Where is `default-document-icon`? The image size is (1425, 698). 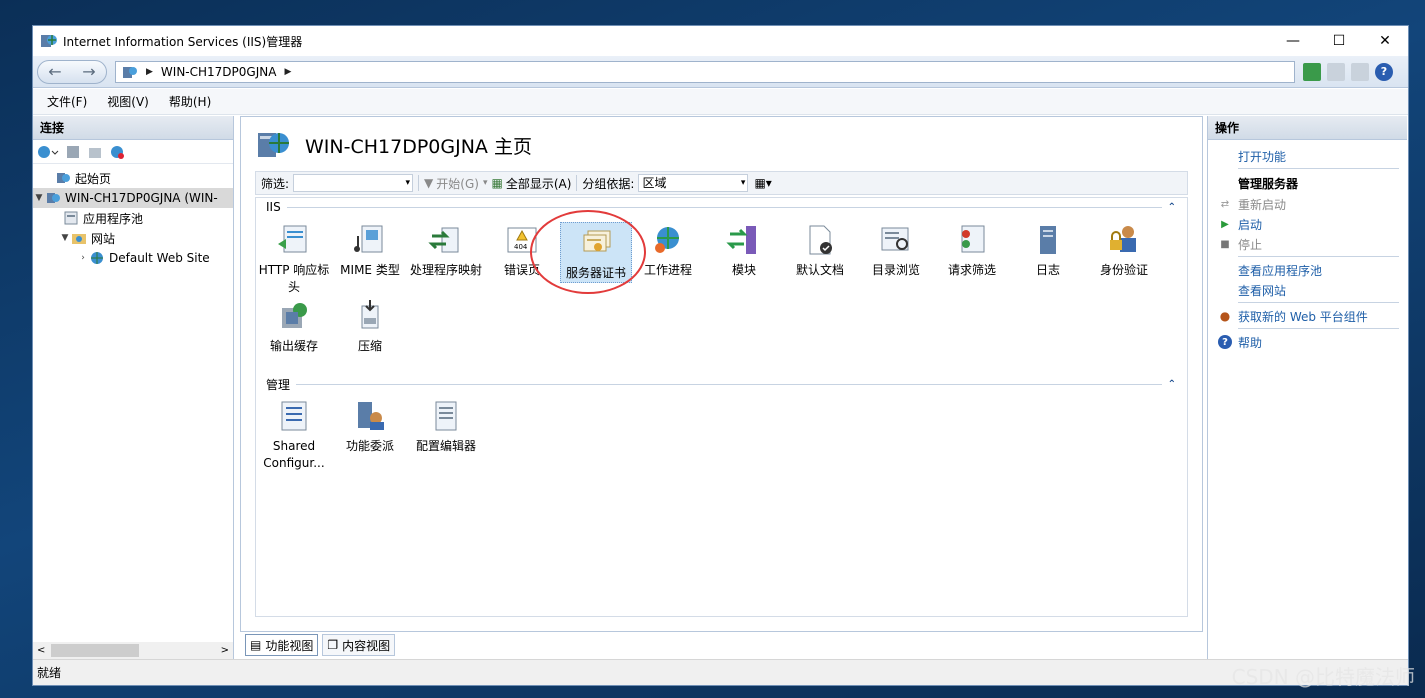
default-document-icon is located at coordinates (820, 240).